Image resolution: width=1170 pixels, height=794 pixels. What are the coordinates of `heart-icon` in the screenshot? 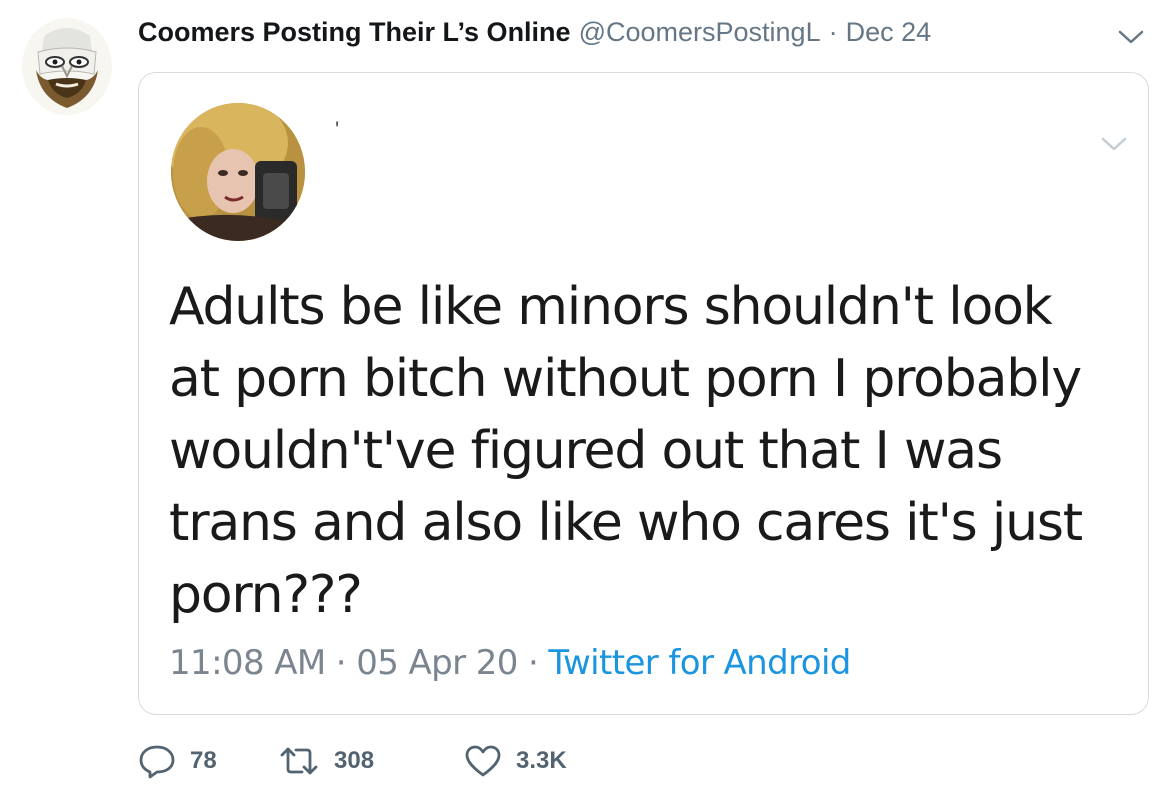 It's located at (483, 761).